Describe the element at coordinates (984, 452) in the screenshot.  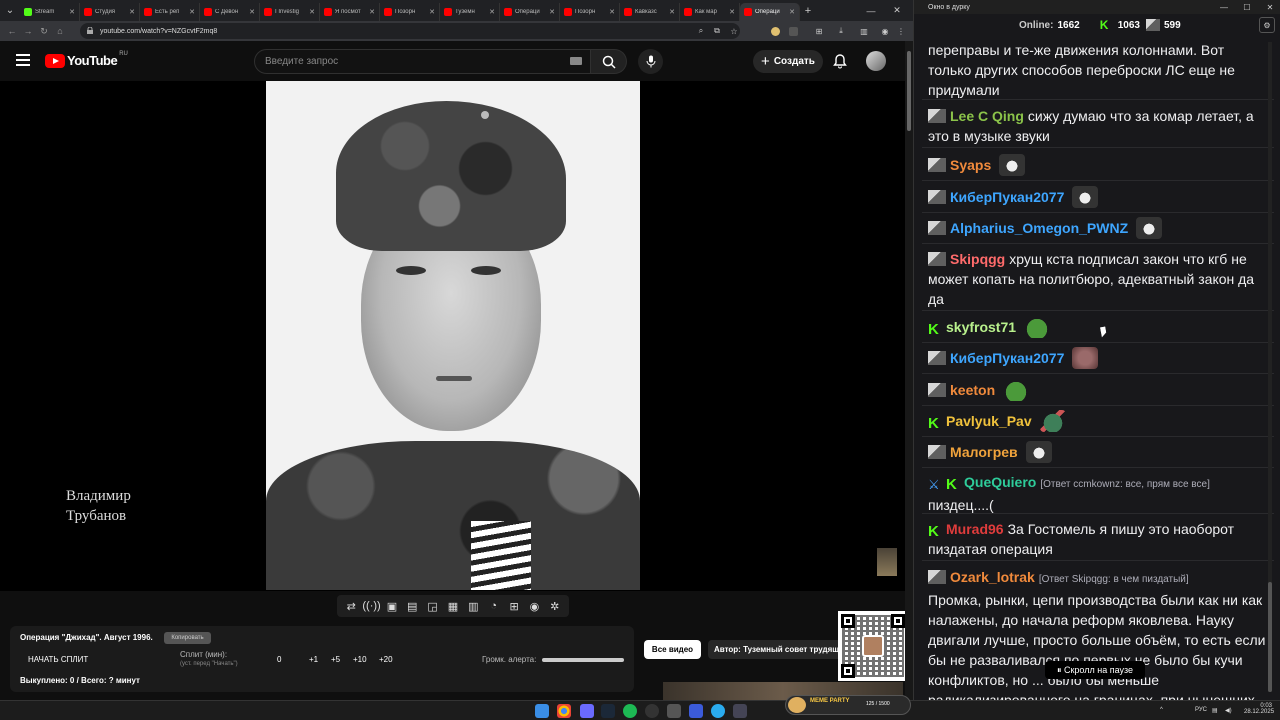
I see `chat-nick: Малогрев` at that location.